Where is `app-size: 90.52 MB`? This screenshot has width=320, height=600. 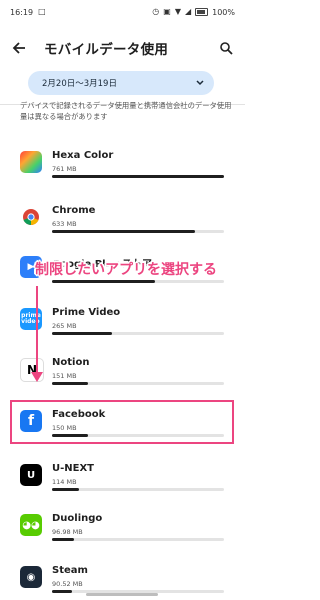 app-size: 90.52 MB is located at coordinates (67, 584).